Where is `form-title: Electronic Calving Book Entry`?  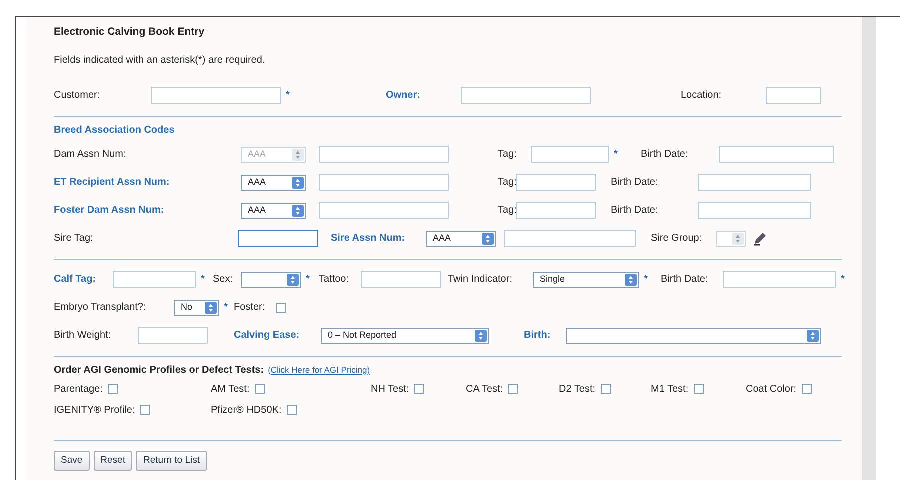 form-title: Electronic Calving Book Entry is located at coordinates (130, 32).